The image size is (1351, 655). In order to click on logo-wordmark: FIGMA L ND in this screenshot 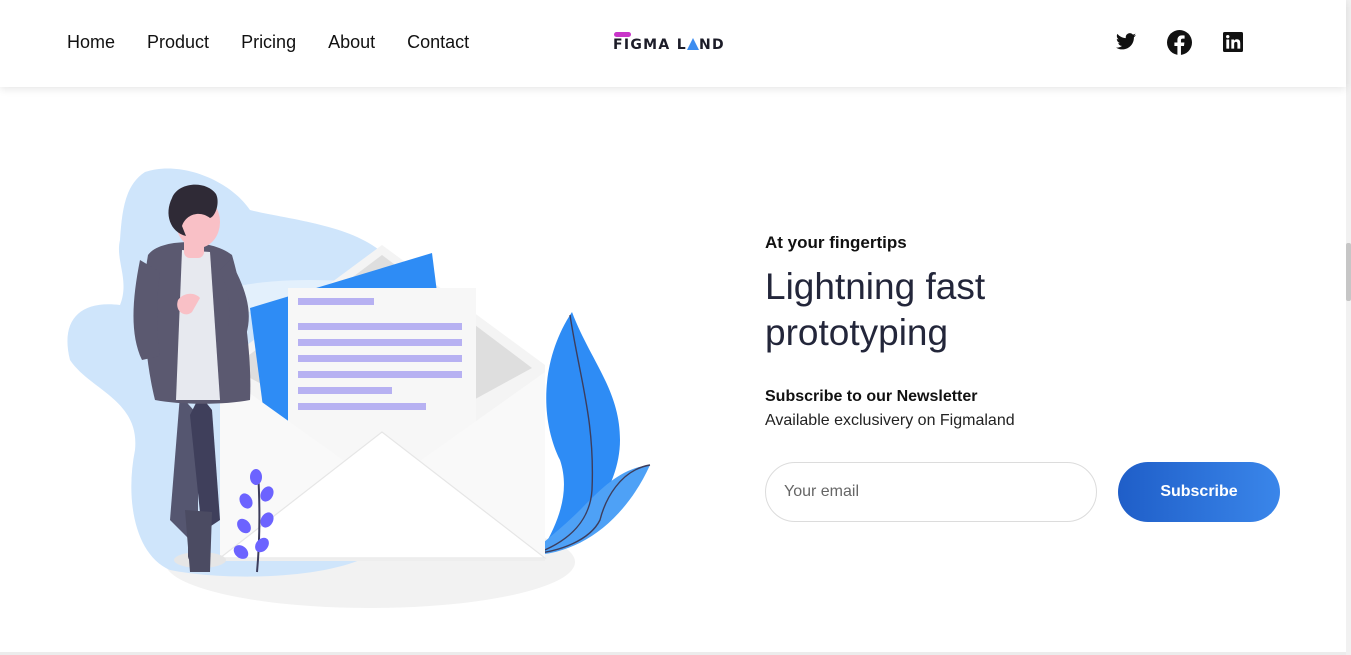, I will do `click(669, 45)`.